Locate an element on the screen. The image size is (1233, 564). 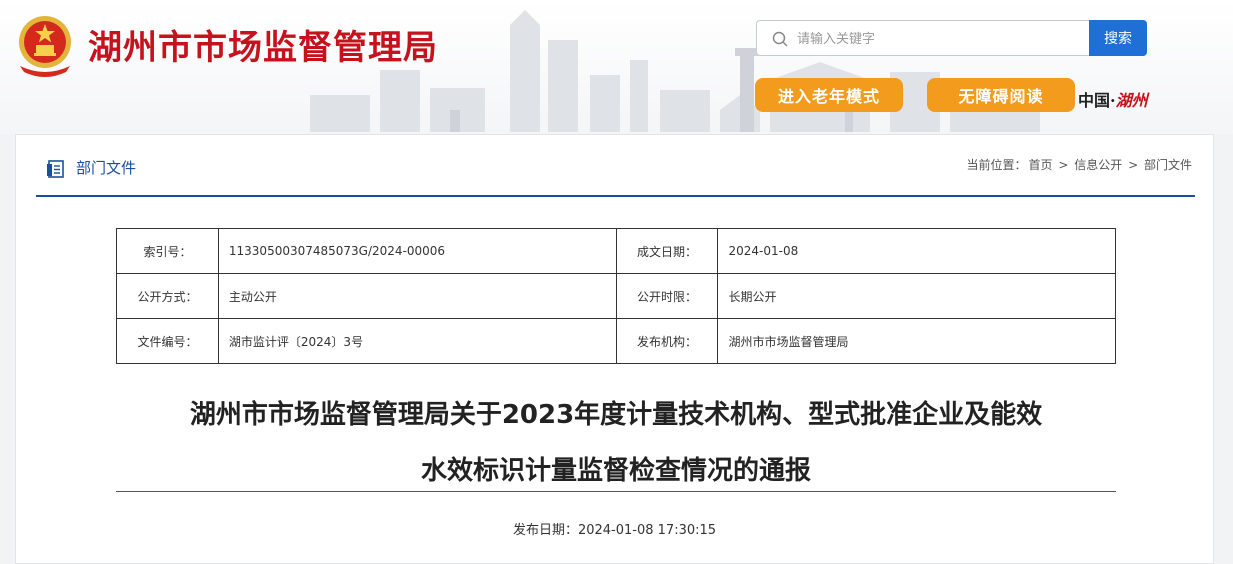
period-label: 公开时限： is located at coordinates (667, 296).